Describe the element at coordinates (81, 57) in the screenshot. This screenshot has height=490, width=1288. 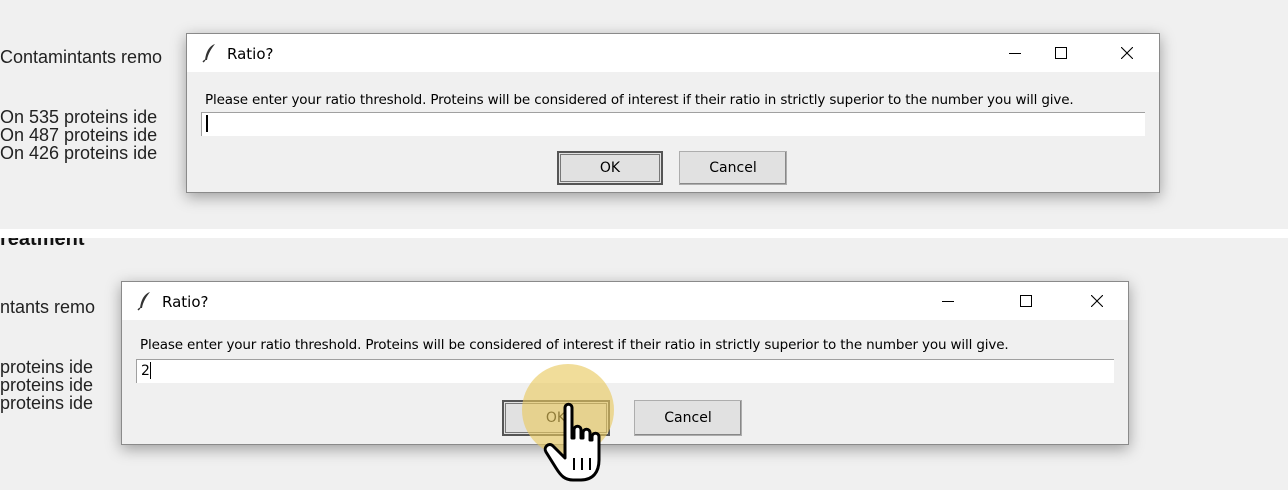
I see `background-label-contaminants: Contamintants remo` at that location.